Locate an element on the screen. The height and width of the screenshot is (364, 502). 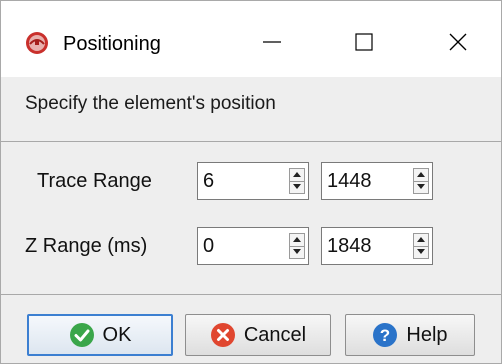
maximize-button is located at coordinates (364, 44).